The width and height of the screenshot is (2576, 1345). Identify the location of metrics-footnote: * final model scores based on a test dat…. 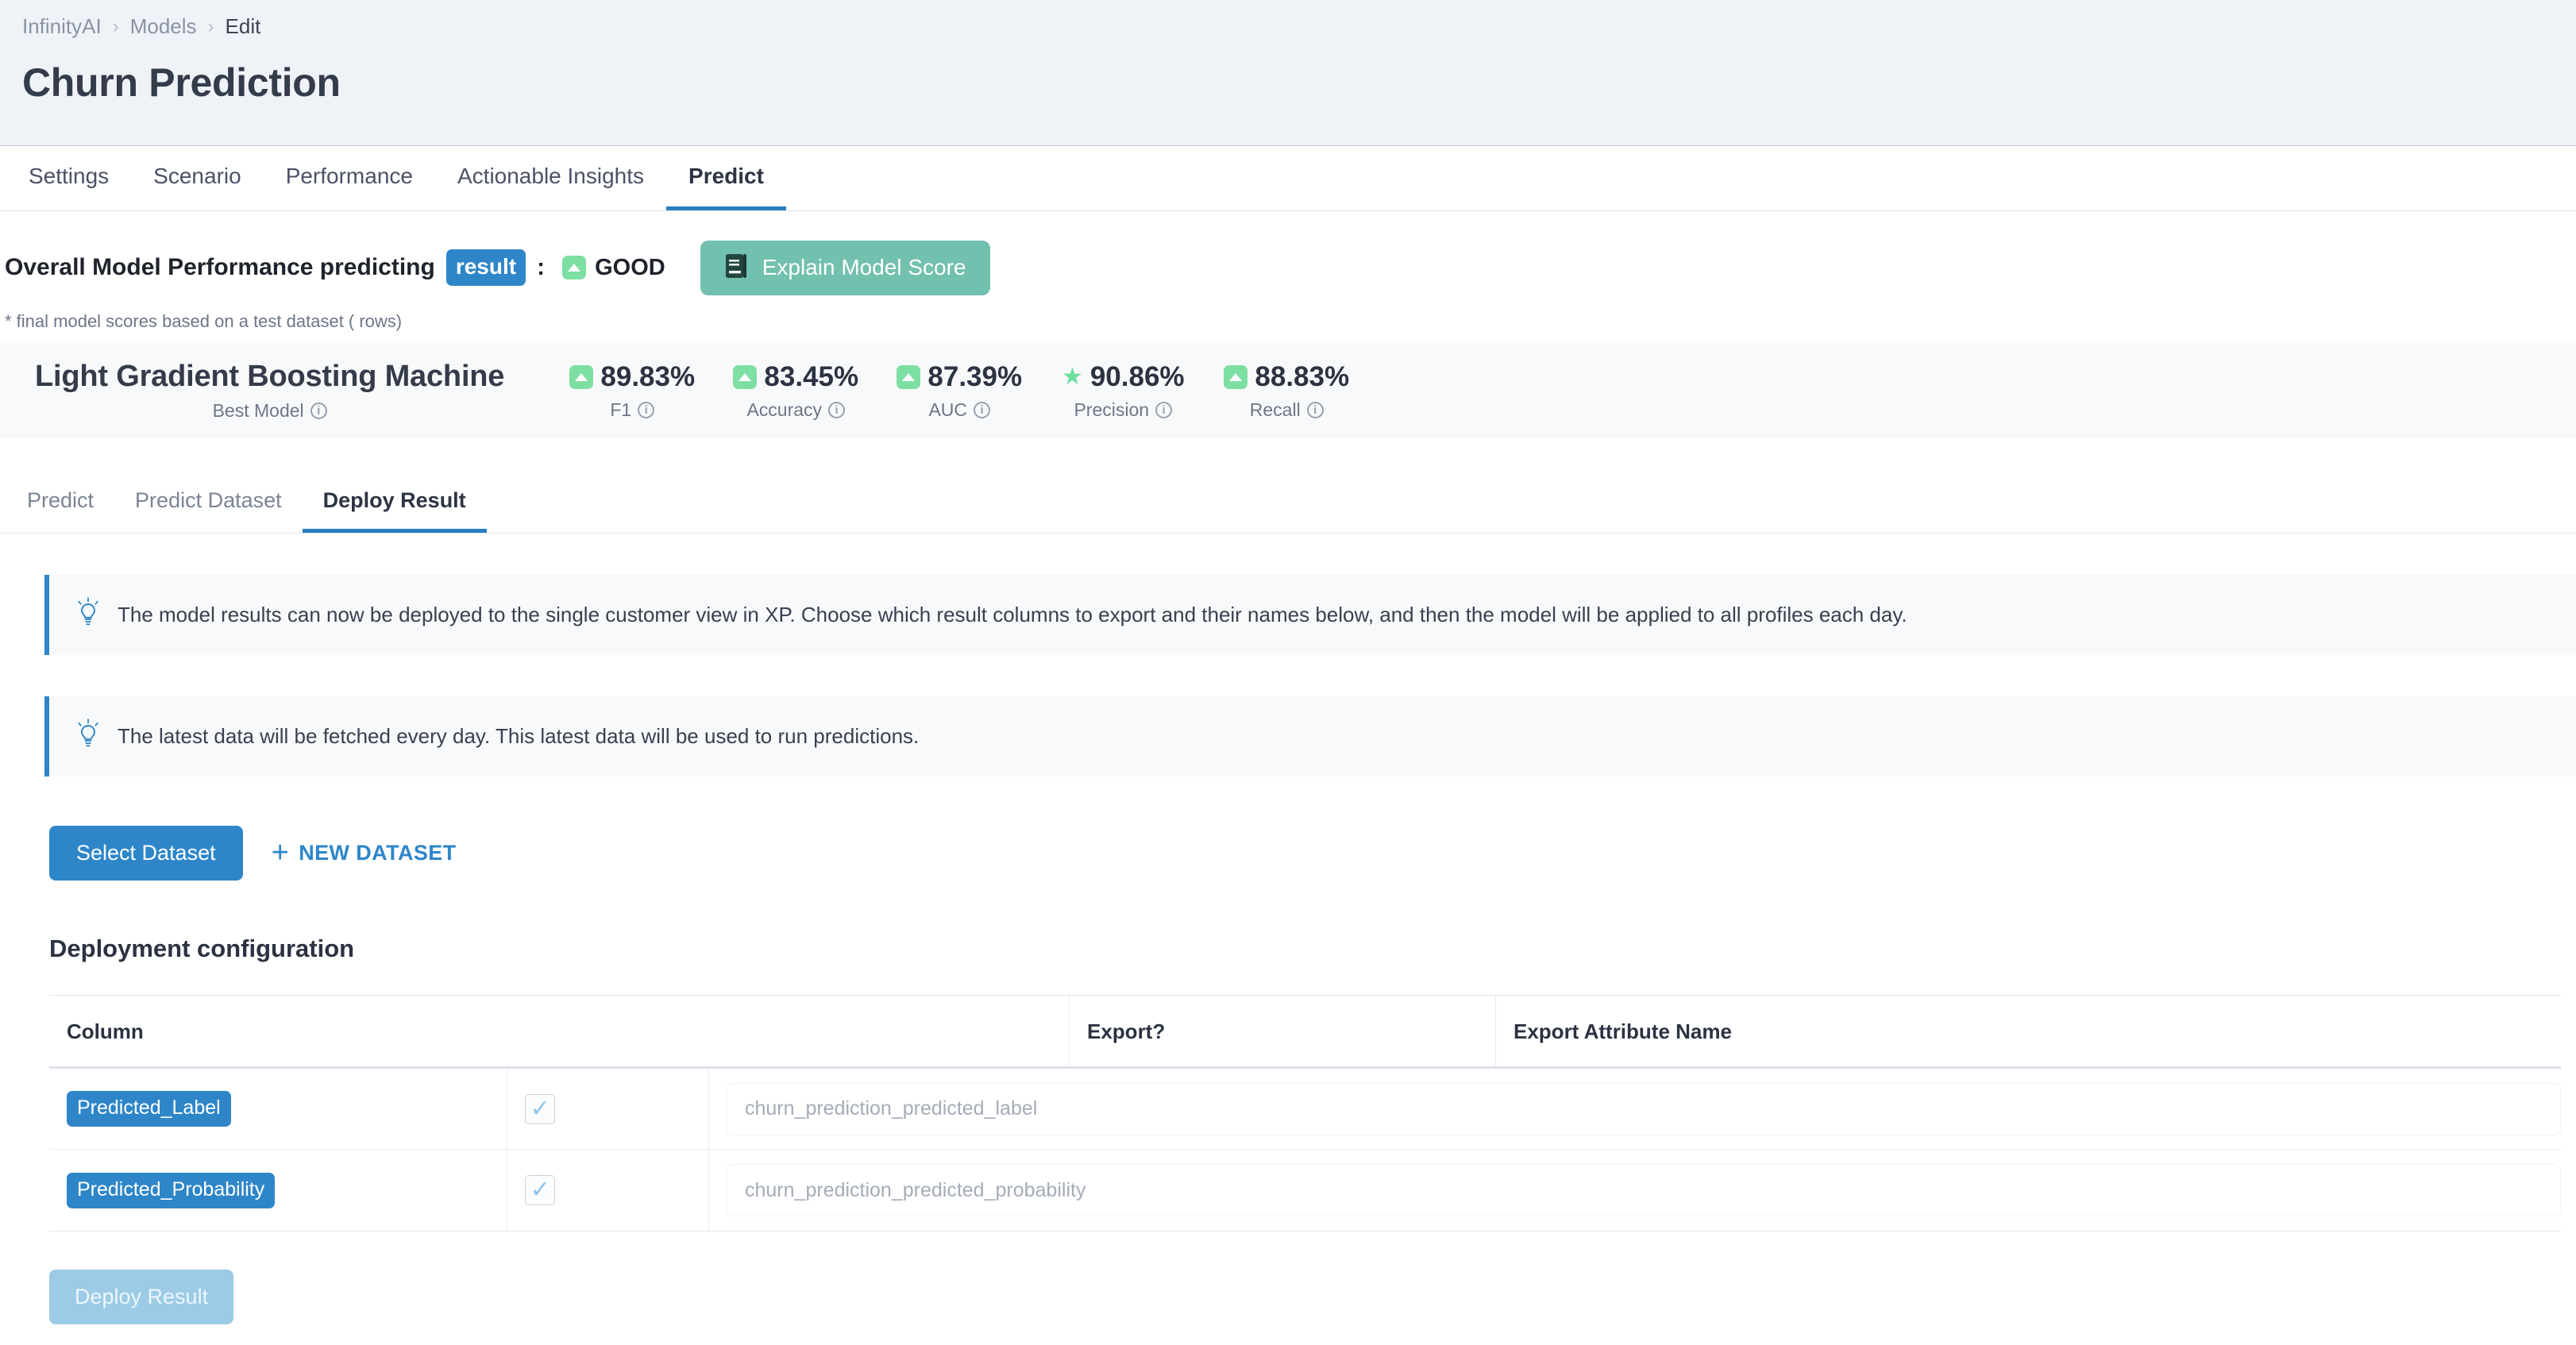
(204, 321).